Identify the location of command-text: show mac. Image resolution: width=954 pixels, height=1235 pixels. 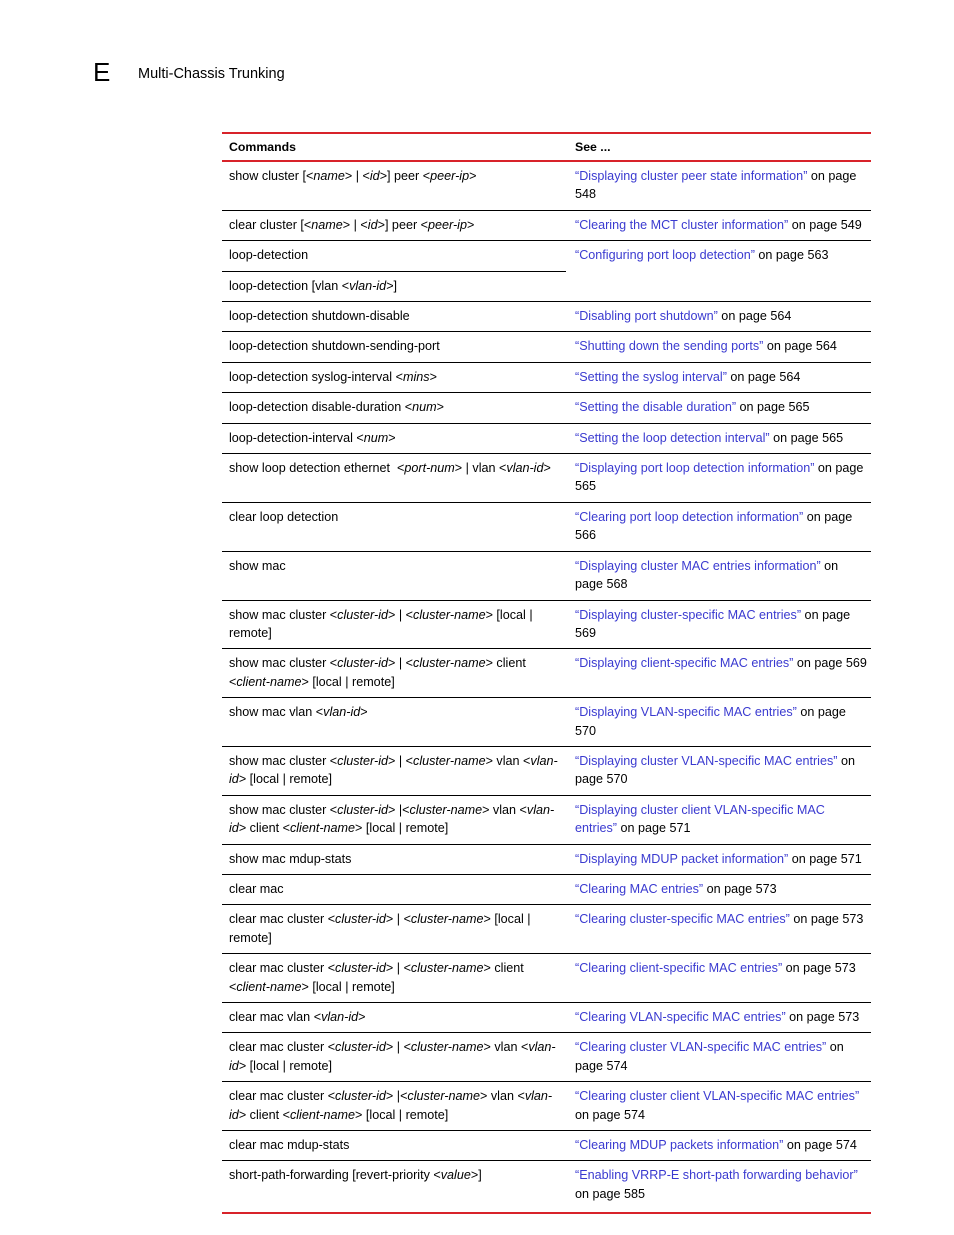
(257, 565).